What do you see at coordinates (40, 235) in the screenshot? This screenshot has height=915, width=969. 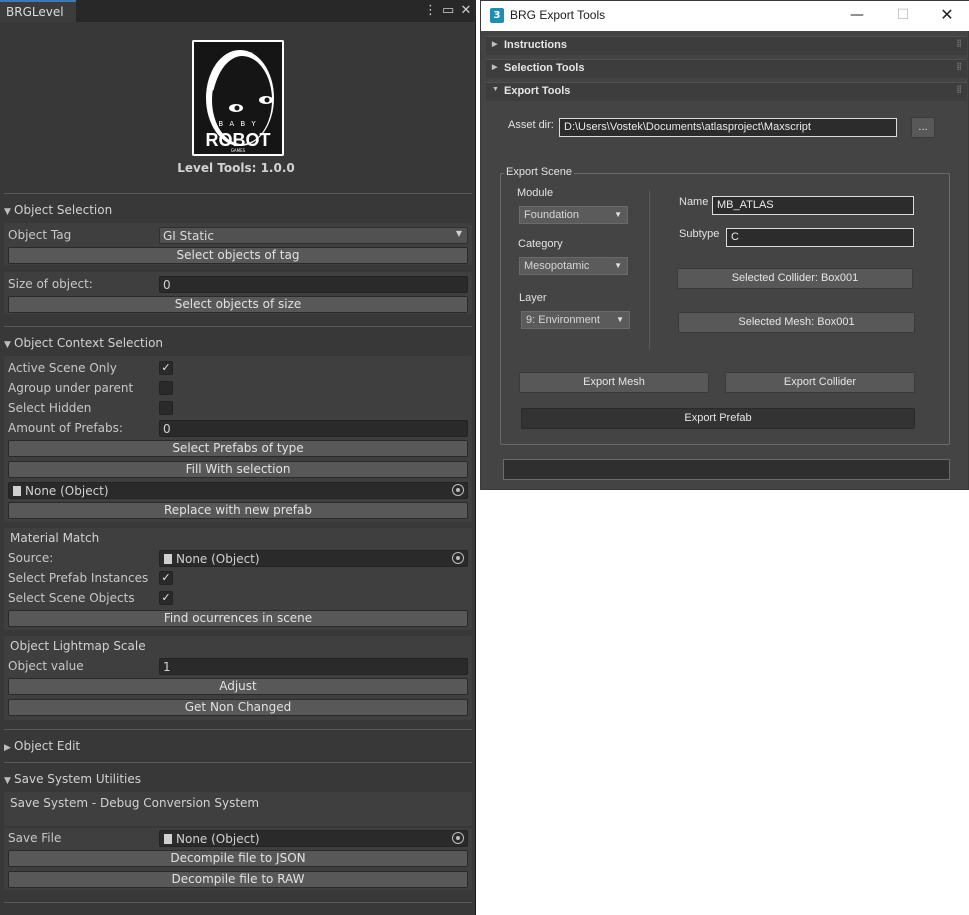 I see `object-tag-label: Object Tag` at bounding box center [40, 235].